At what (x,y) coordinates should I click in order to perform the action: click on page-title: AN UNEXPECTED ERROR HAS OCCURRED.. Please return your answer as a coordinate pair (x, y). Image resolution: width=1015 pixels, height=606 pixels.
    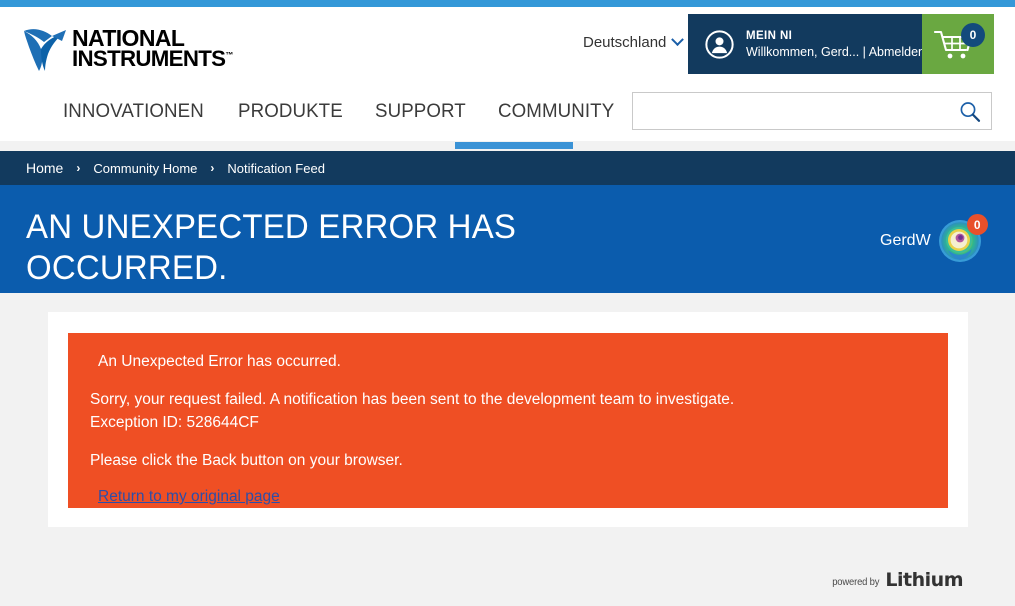
    Looking at the image, I should click on (271, 247).